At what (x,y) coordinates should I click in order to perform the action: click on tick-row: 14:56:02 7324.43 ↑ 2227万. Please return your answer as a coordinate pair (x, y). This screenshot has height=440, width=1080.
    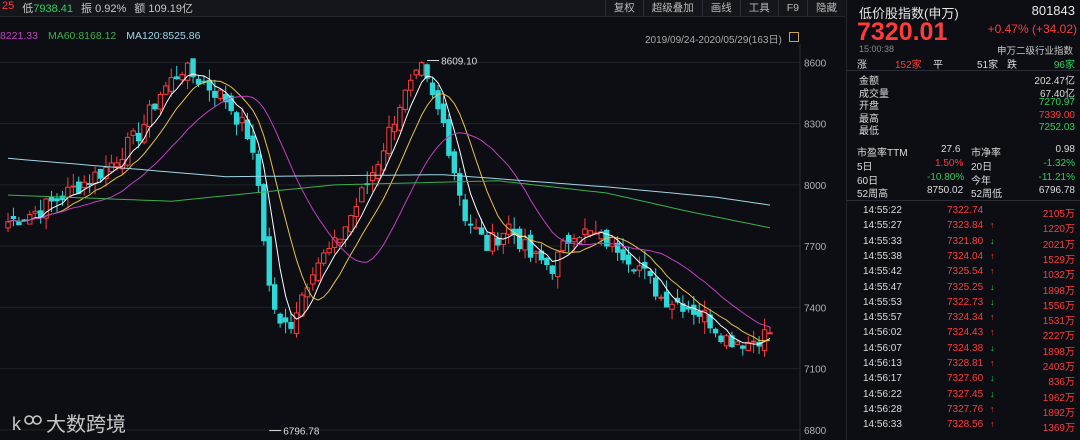
    Looking at the image, I should click on (963, 334).